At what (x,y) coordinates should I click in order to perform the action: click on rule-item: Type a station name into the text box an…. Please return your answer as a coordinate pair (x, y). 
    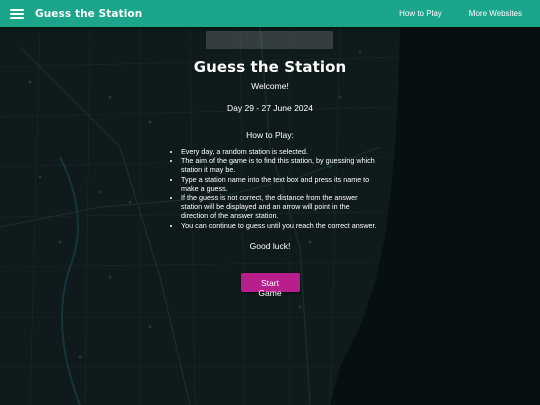
    Looking at the image, I should click on (279, 184).